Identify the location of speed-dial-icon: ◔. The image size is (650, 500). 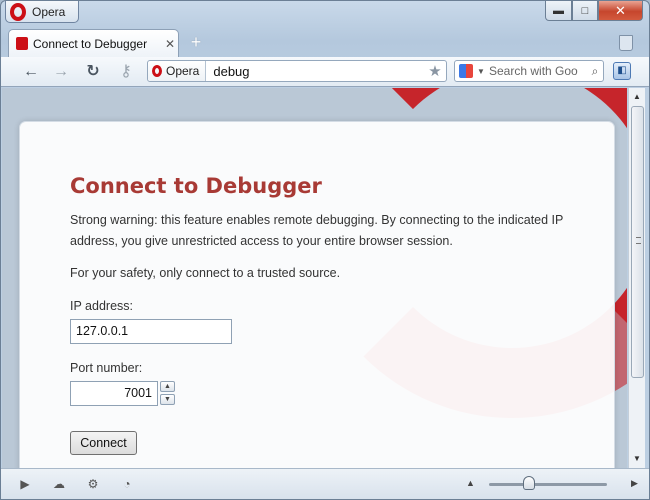
(127, 484).